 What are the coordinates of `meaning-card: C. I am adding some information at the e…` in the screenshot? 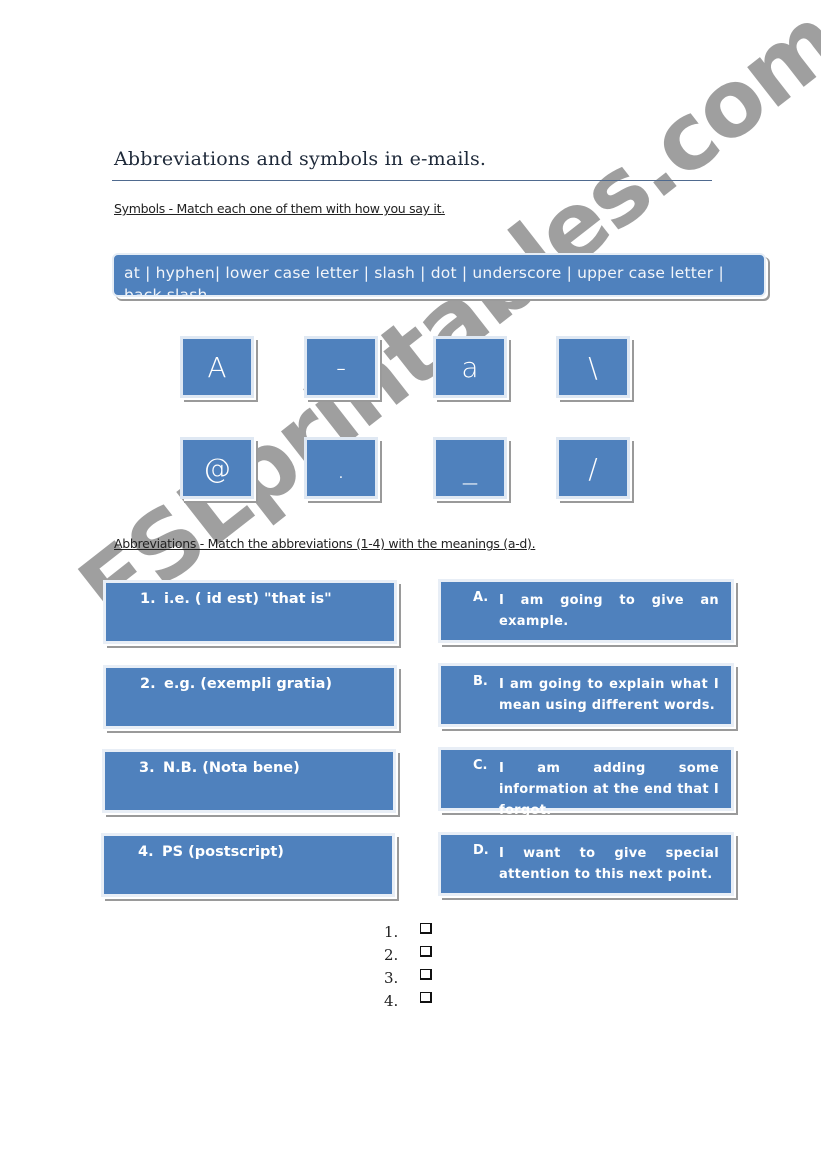 It's located at (586, 782).